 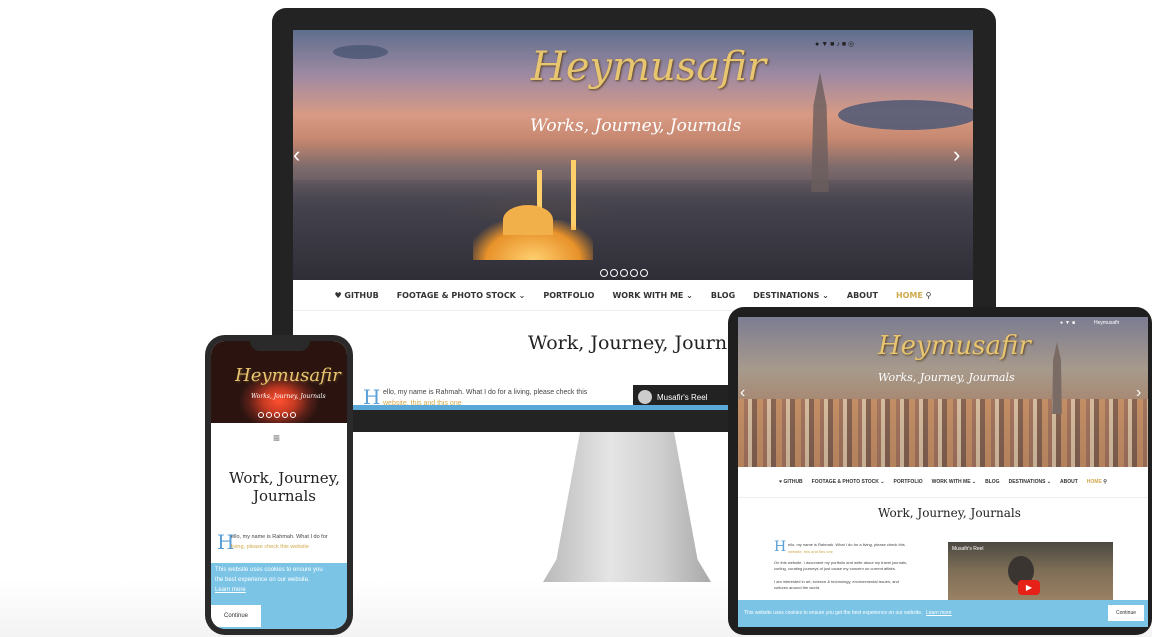 What do you see at coordinates (909, 295) in the screenshot?
I see `nav-home-label: HOME` at bounding box center [909, 295].